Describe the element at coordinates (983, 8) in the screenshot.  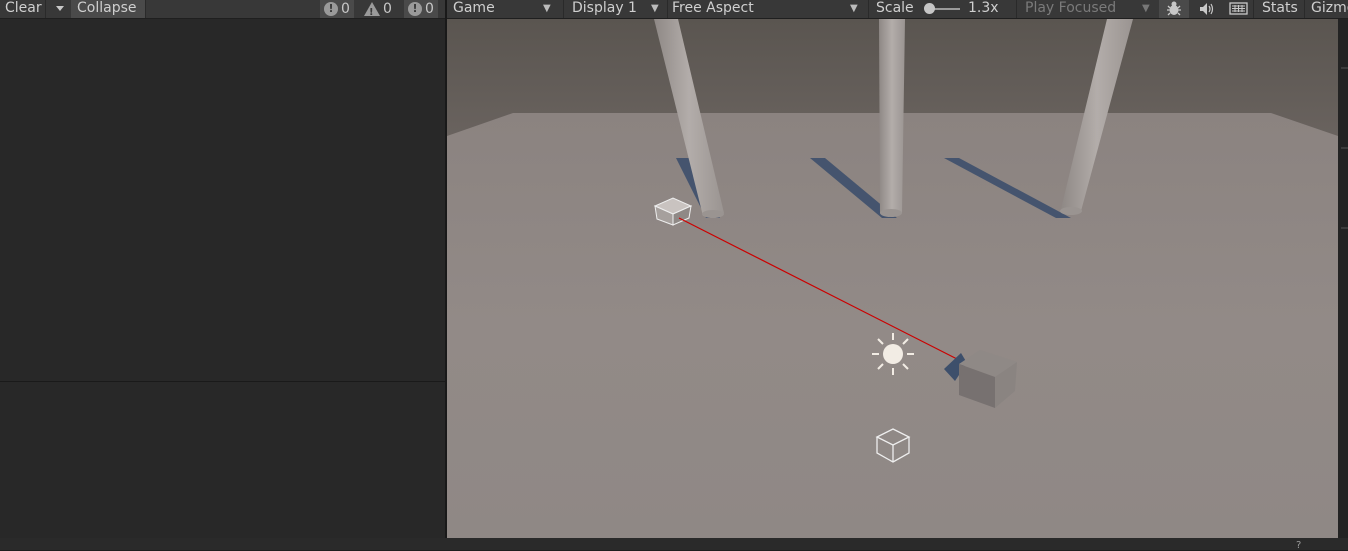
I see `scale-value: 1.3x` at that location.